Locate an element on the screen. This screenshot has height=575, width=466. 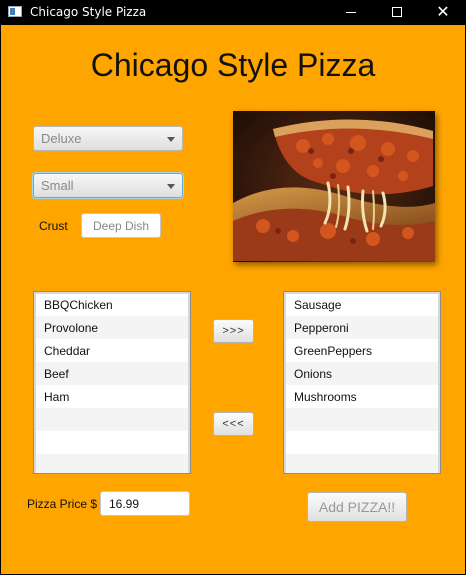
available-toppings-list: BBQChicken Provolone Cheddar Beef Ham is located at coordinates (112, 382).